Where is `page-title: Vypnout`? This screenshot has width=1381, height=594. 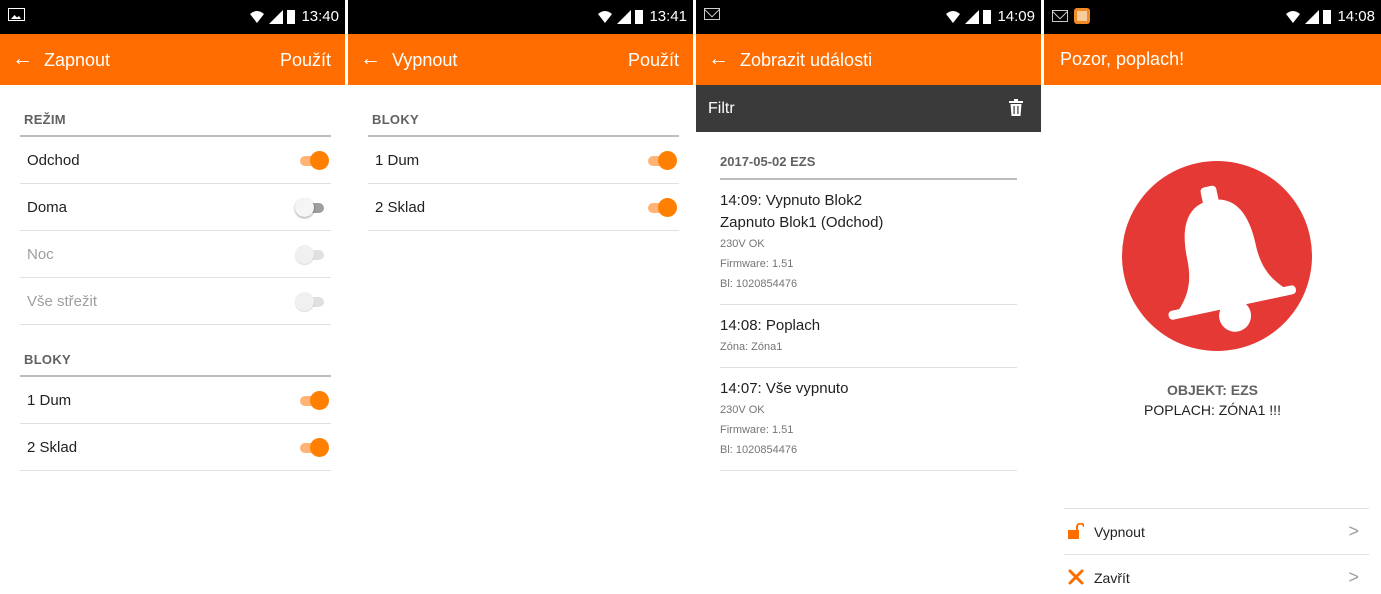 page-title: Vypnout is located at coordinates (425, 60).